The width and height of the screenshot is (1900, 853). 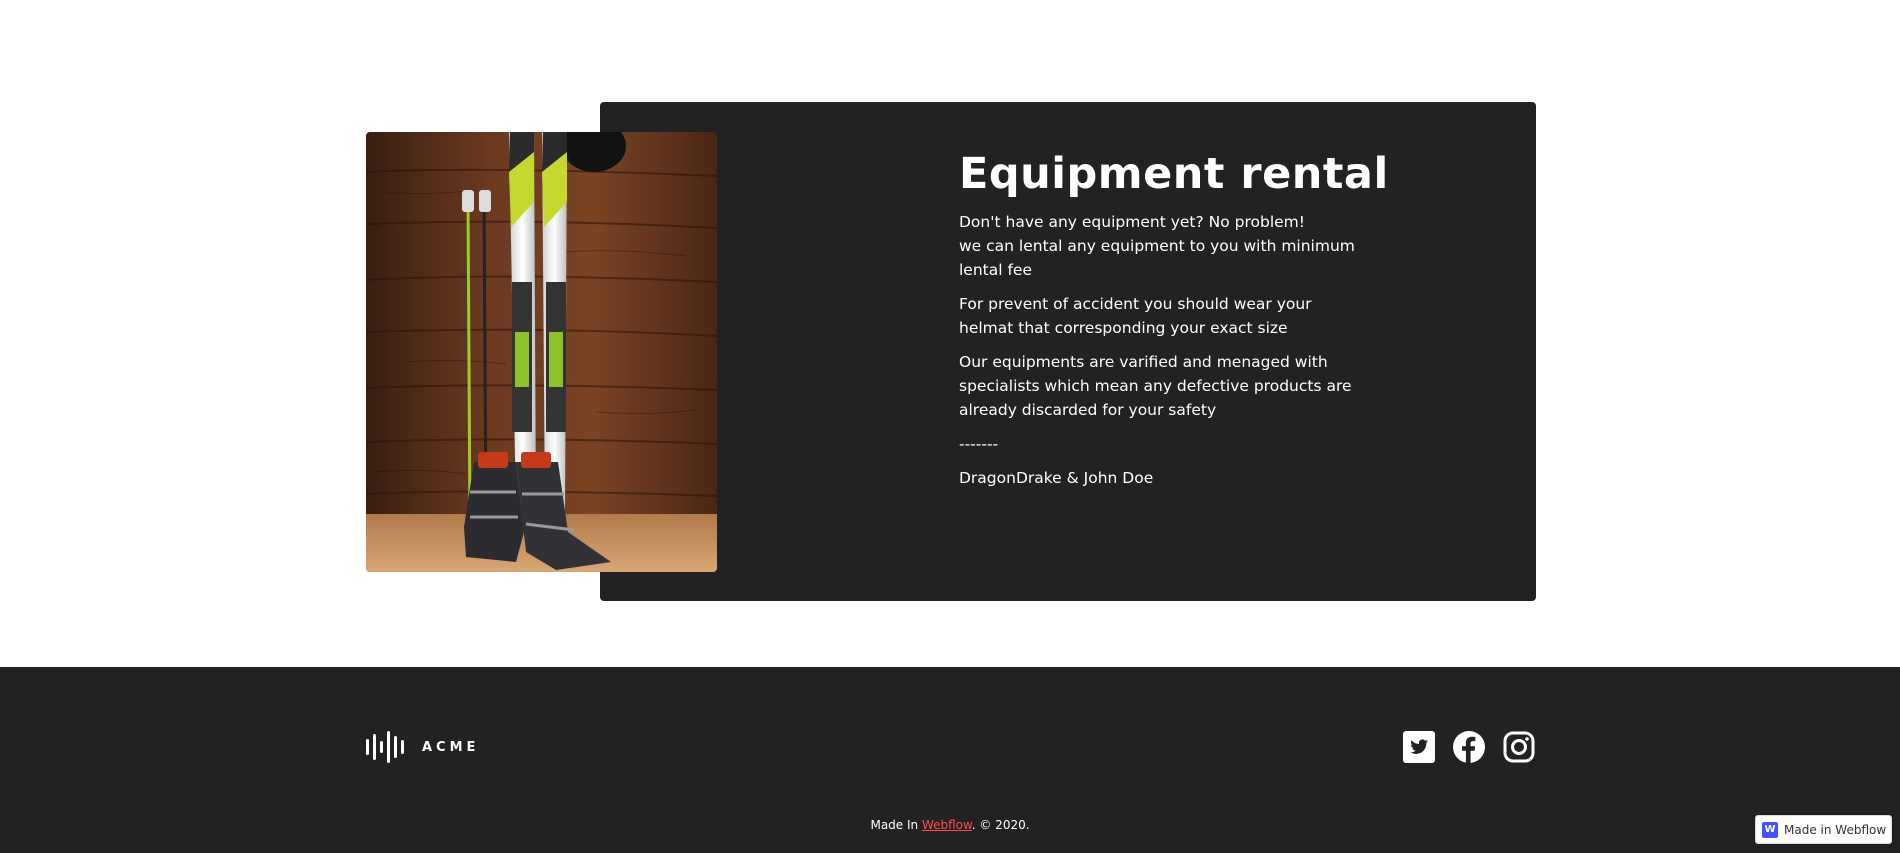 What do you see at coordinates (385, 747) in the screenshot?
I see `soundwave-logo-icon` at bounding box center [385, 747].